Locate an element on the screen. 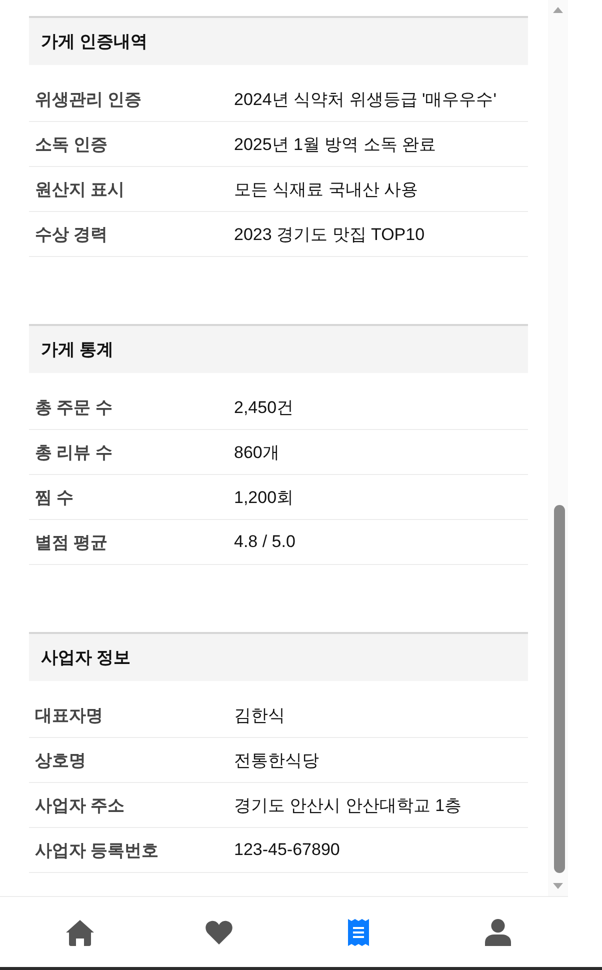 The image size is (602, 970). info-label: 위생관리 인증 is located at coordinates (88, 99).